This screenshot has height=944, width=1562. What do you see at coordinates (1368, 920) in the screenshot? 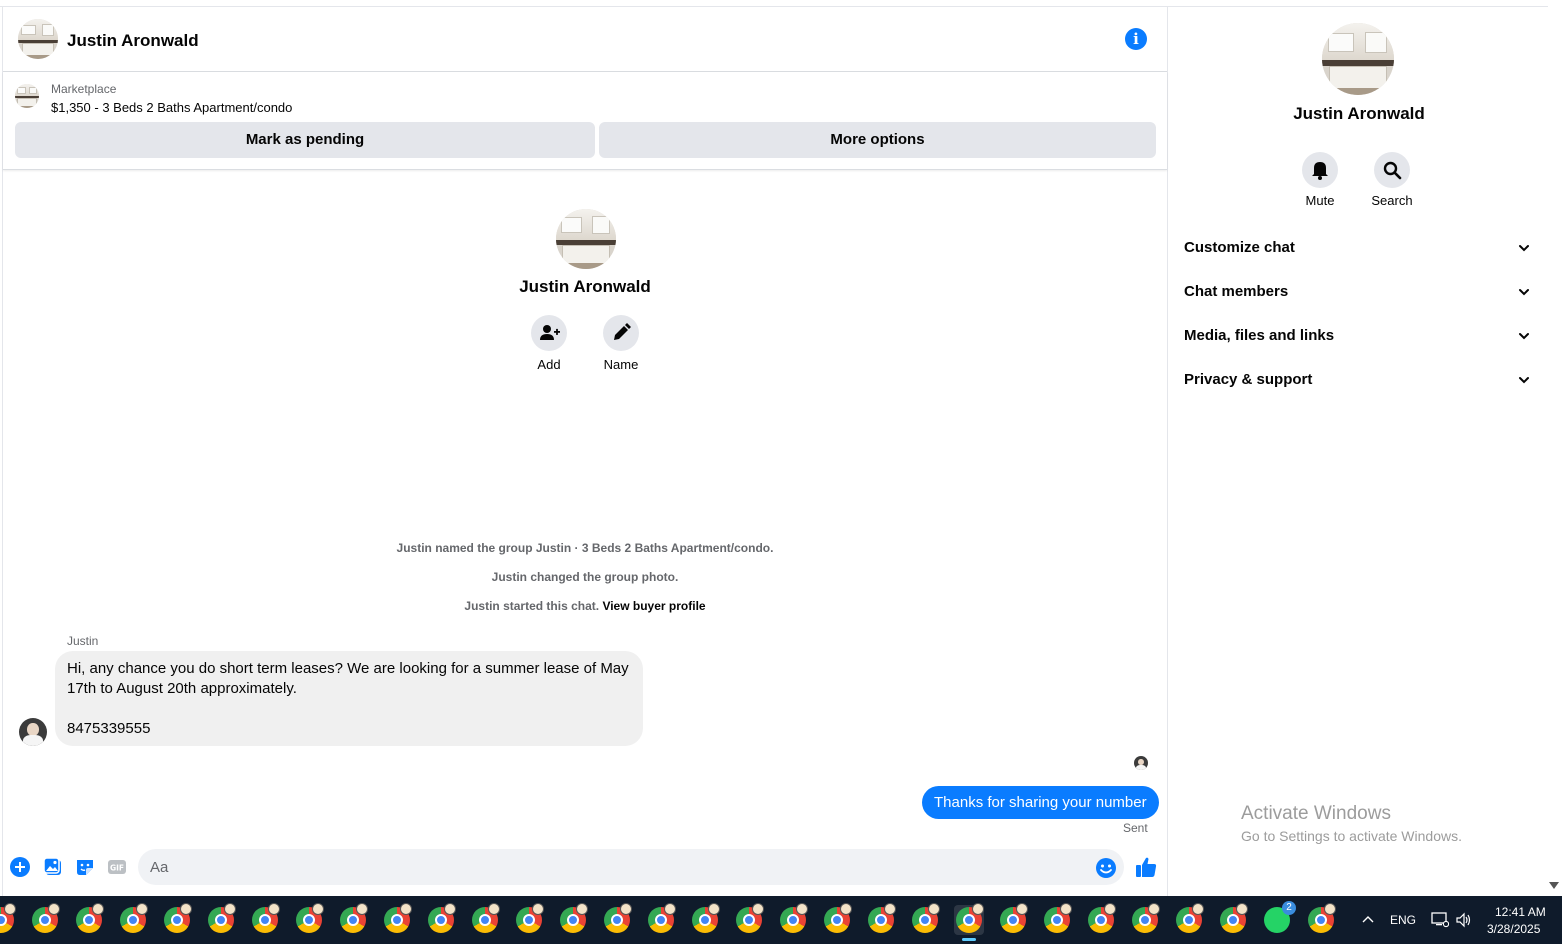
I see `show-hidden-icons-chevron-icon` at bounding box center [1368, 920].